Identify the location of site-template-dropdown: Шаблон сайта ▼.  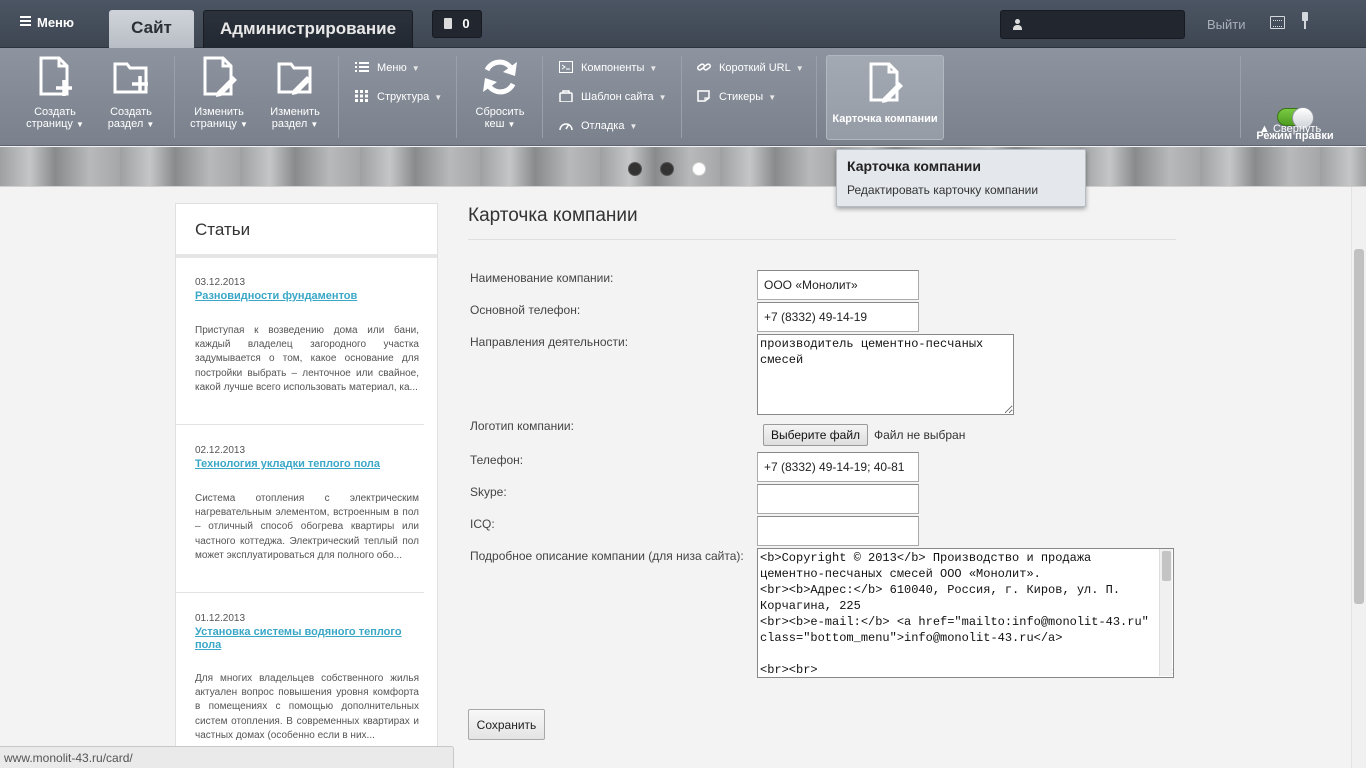
(613, 97).